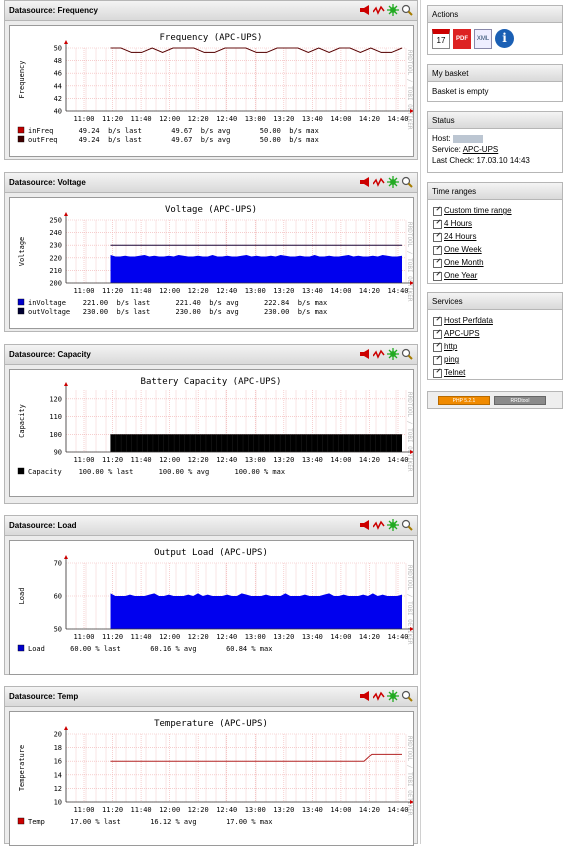 Image resolution: width=579 pixels, height=846 pixels. I want to click on y-tick-label: 42, so click(58, 99).